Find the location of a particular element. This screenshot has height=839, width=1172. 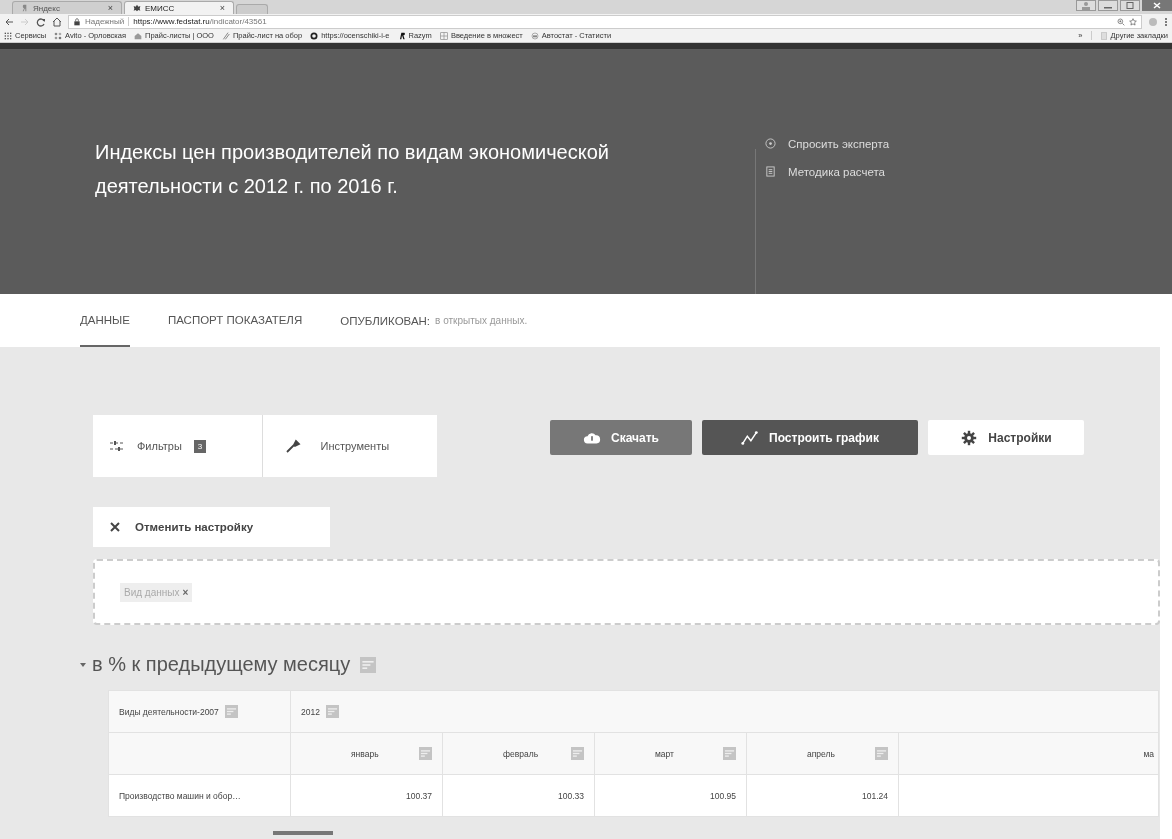

scrollbar-thumb is located at coordinates (303, 833).